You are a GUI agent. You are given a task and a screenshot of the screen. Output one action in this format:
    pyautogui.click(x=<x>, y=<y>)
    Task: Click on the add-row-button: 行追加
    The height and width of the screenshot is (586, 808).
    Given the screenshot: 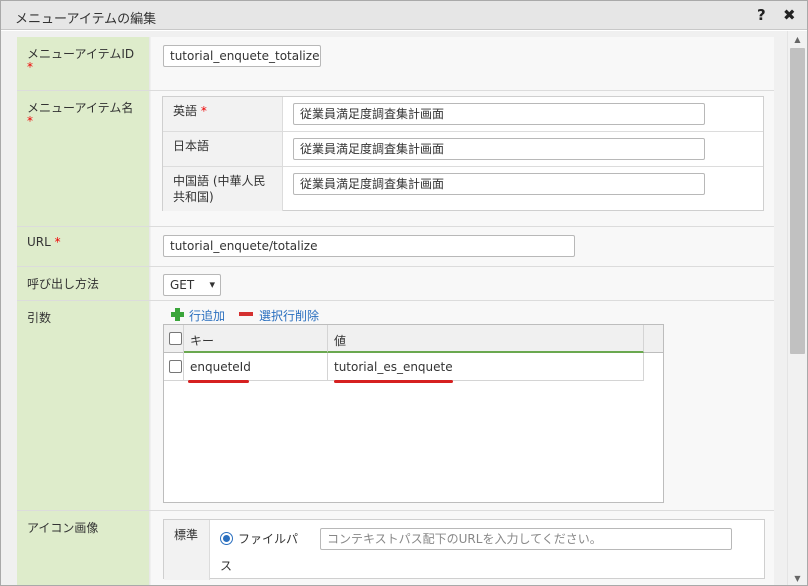 What is the action you would take?
    pyautogui.click(x=198, y=315)
    